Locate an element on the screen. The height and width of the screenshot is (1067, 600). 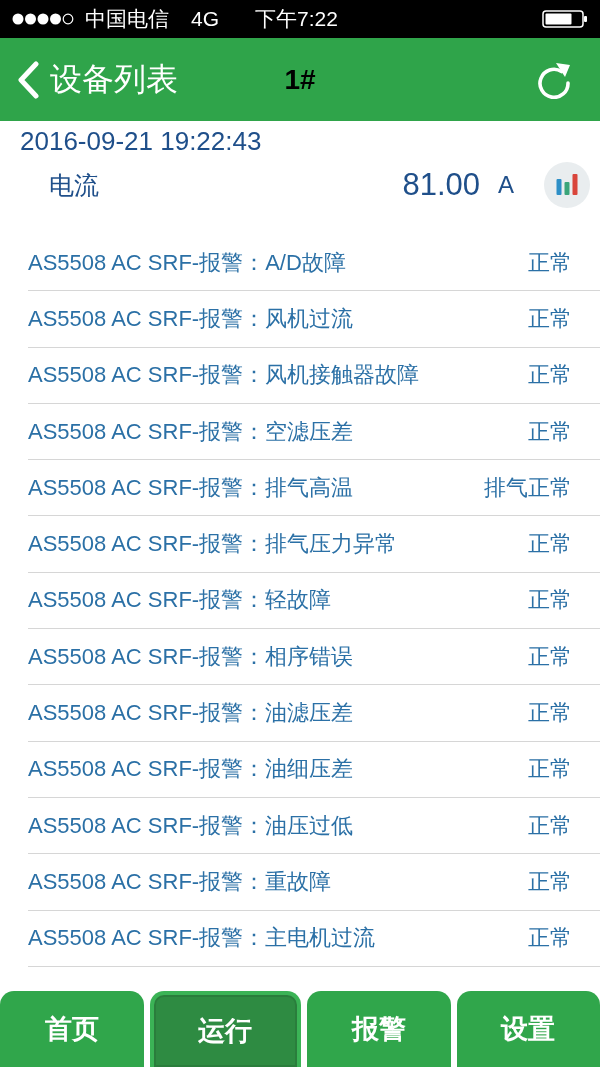
battery-icon is located at coordinates (565, 19).